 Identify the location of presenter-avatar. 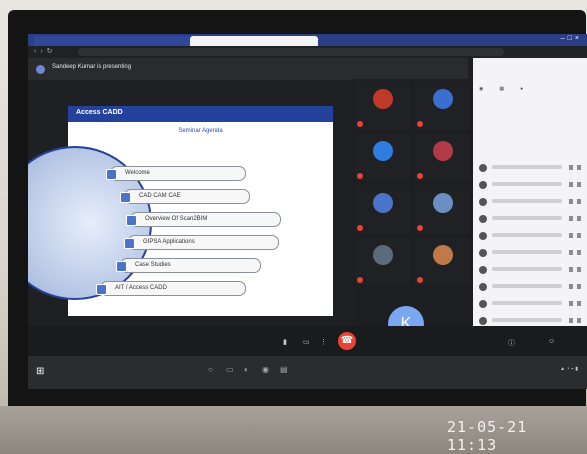
(40, 69).